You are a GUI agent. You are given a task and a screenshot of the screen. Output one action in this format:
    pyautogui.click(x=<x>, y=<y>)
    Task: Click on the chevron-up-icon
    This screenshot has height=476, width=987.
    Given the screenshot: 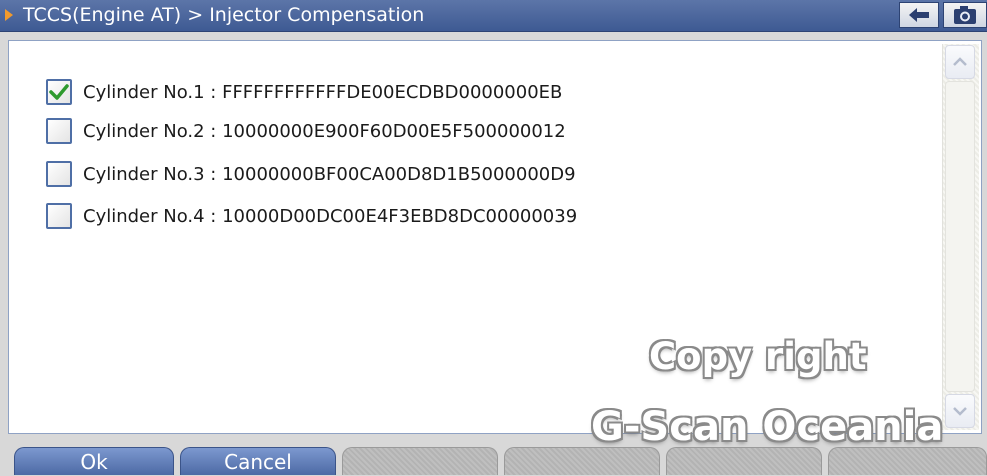 What is the action you would take?
    pyautogui.click(x=960, y=61)
    